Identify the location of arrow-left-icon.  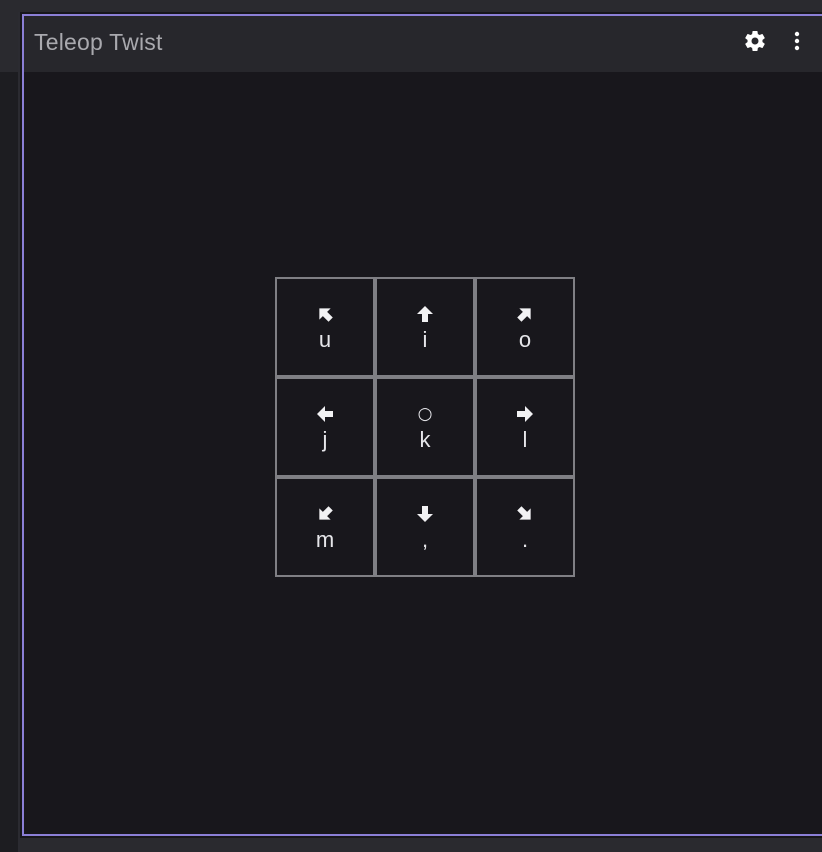
(325, 414).